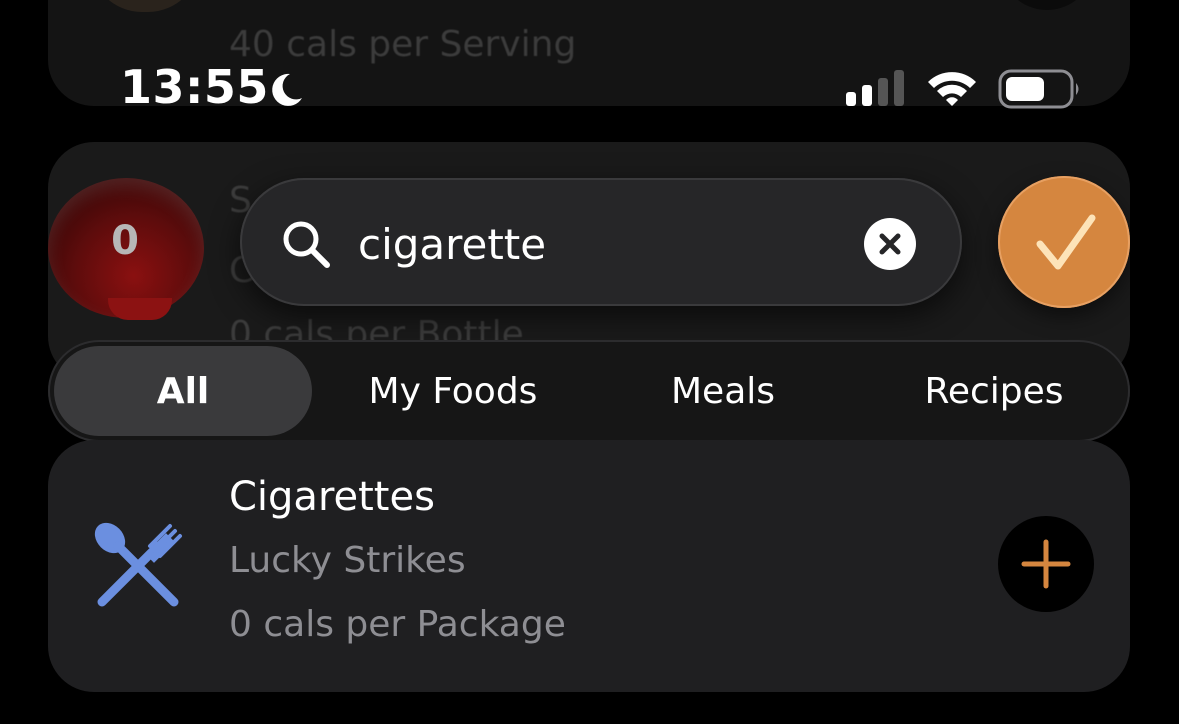  I want to click on result-brand: Lucky Strikes, so click(347, 560).